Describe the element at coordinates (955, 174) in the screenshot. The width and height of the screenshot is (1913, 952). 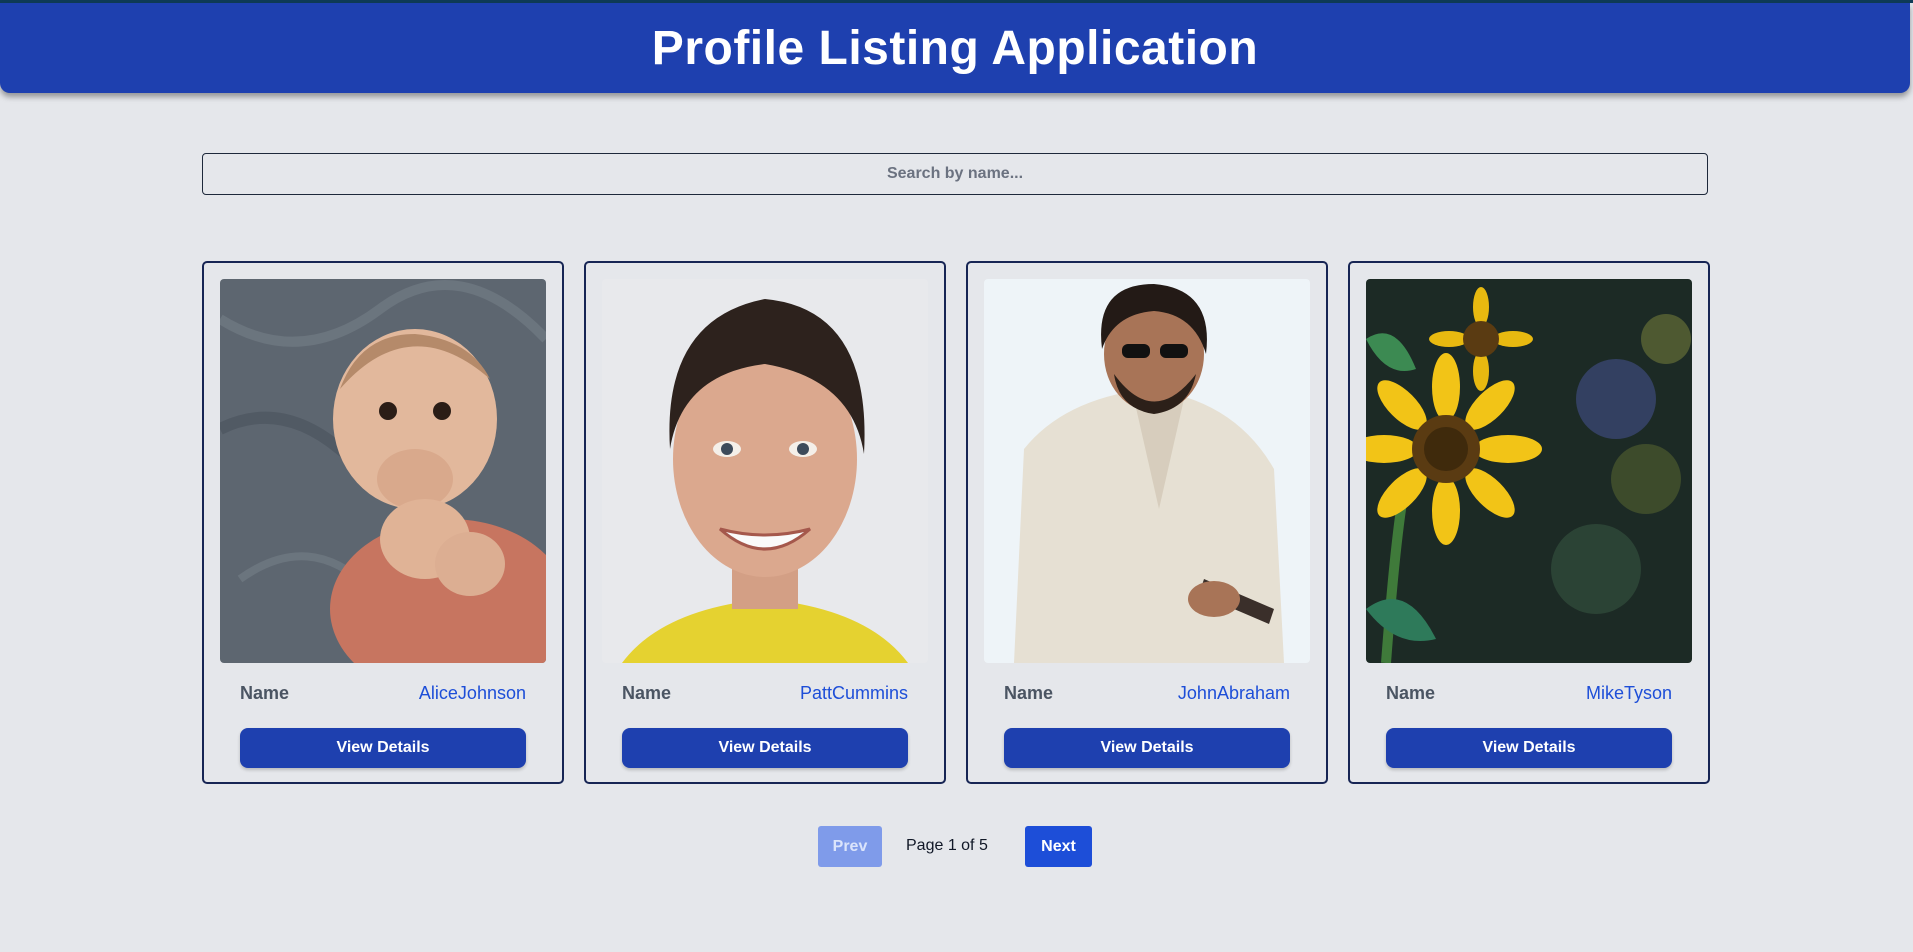
I see `search-input` at that location.